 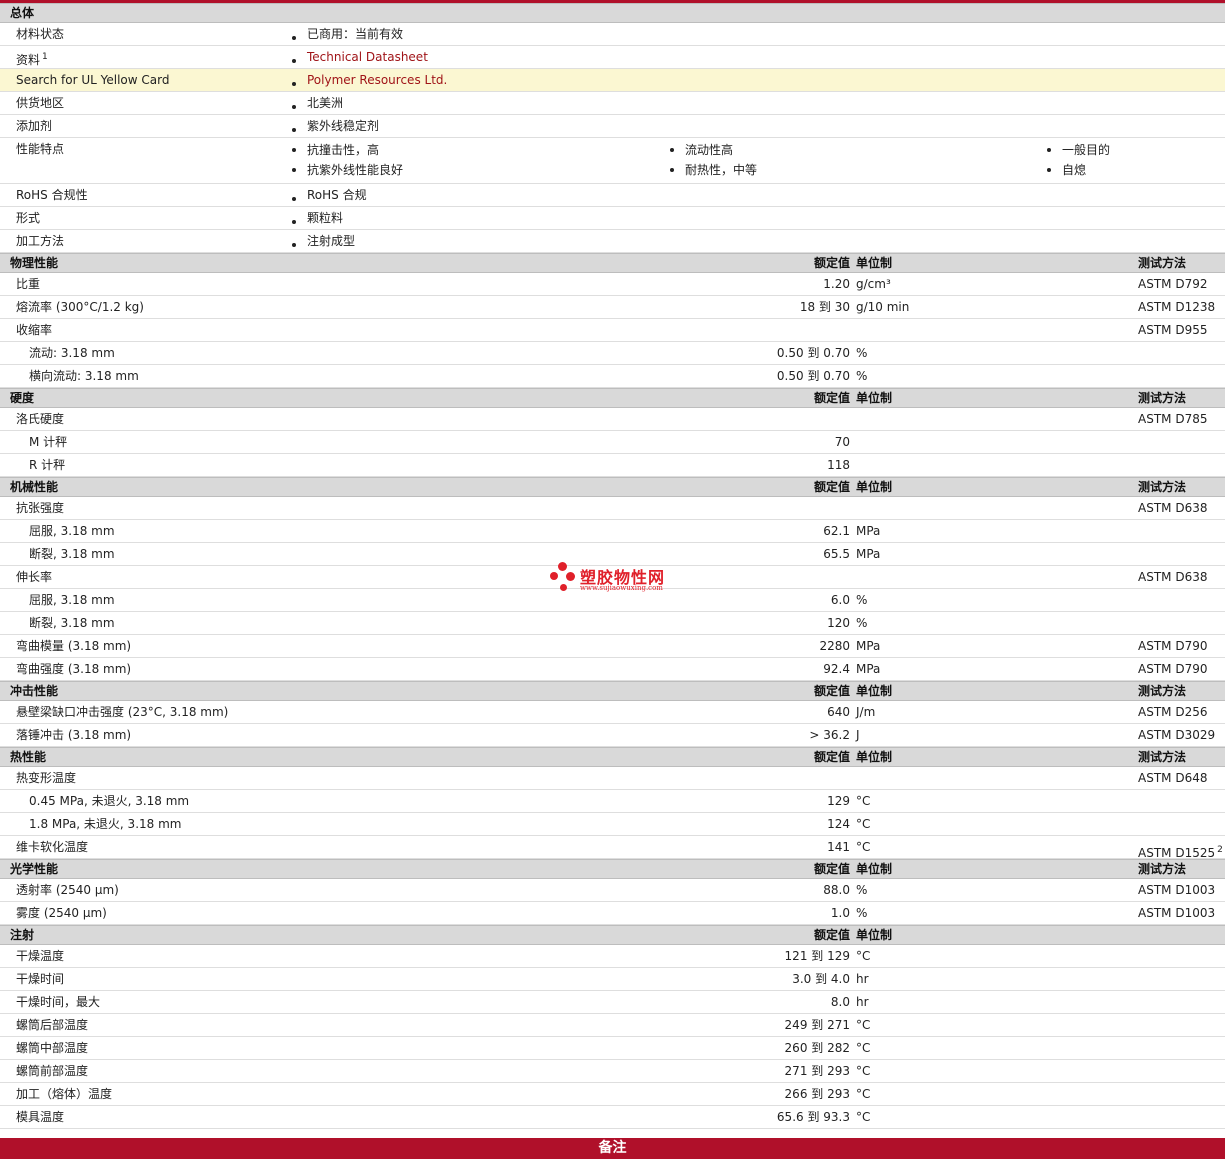 What do you see at coordinates (72, 531) in the screenshot?
I see `property-label: 屈服, 3.18 mm` at bounding box center [72, 531].